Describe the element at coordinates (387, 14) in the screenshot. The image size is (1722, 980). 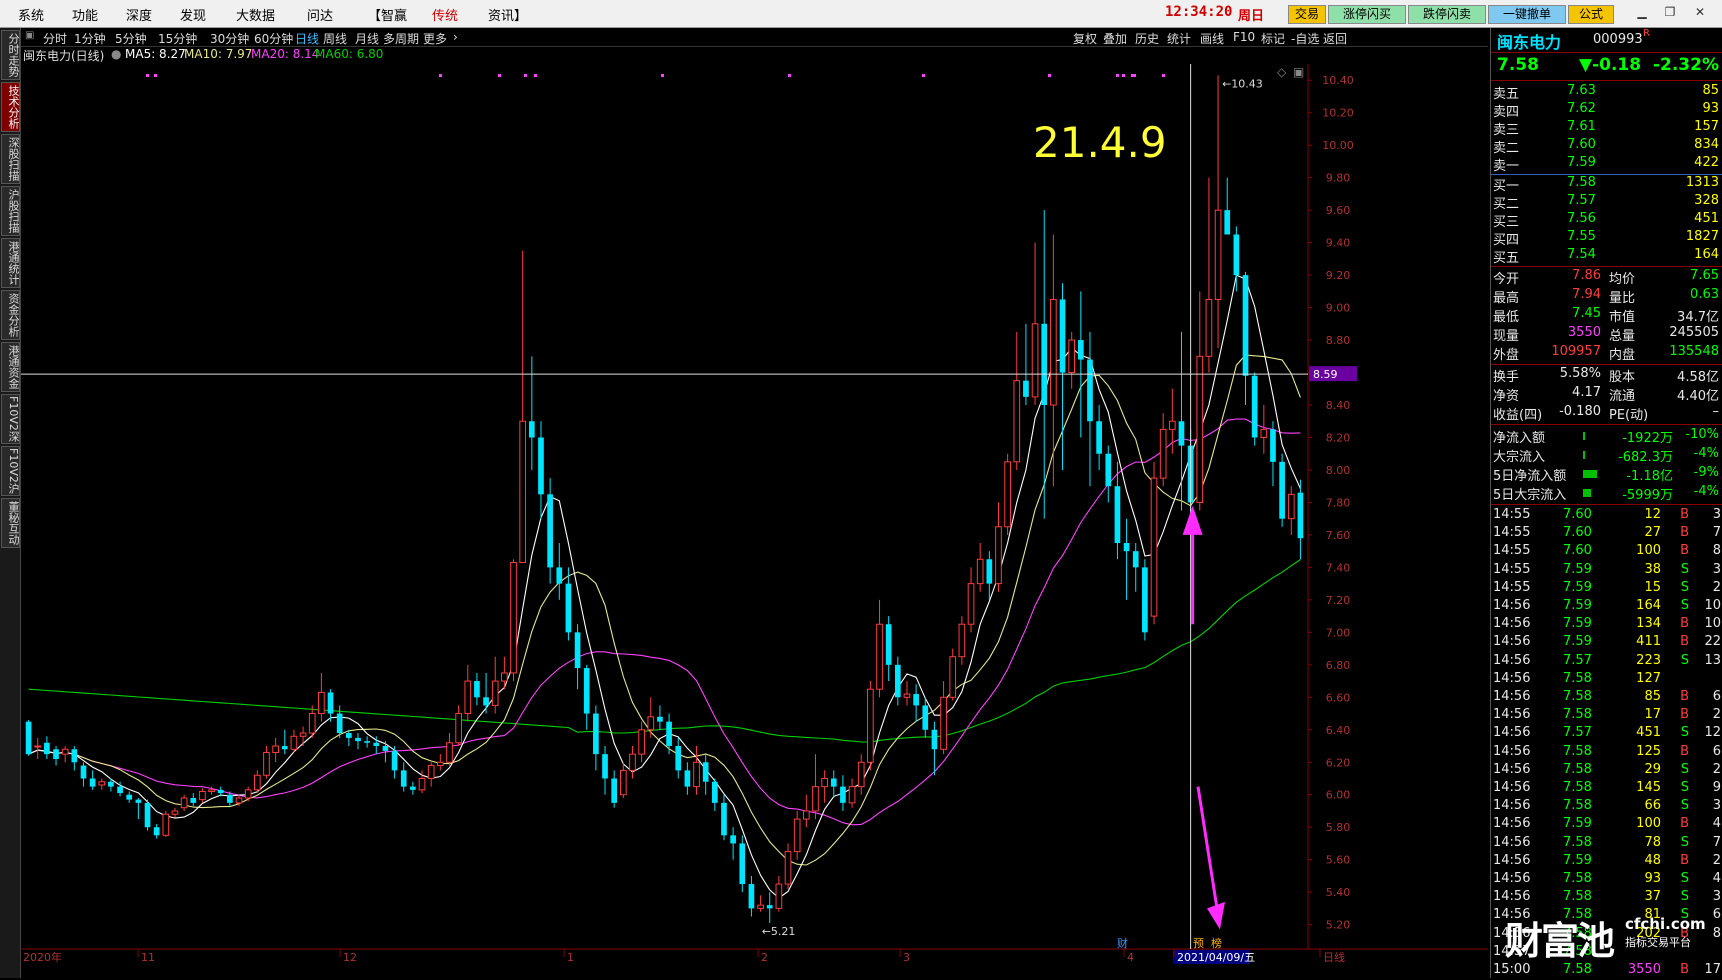
I see `menu-zhiying: 【智赢` at that location.